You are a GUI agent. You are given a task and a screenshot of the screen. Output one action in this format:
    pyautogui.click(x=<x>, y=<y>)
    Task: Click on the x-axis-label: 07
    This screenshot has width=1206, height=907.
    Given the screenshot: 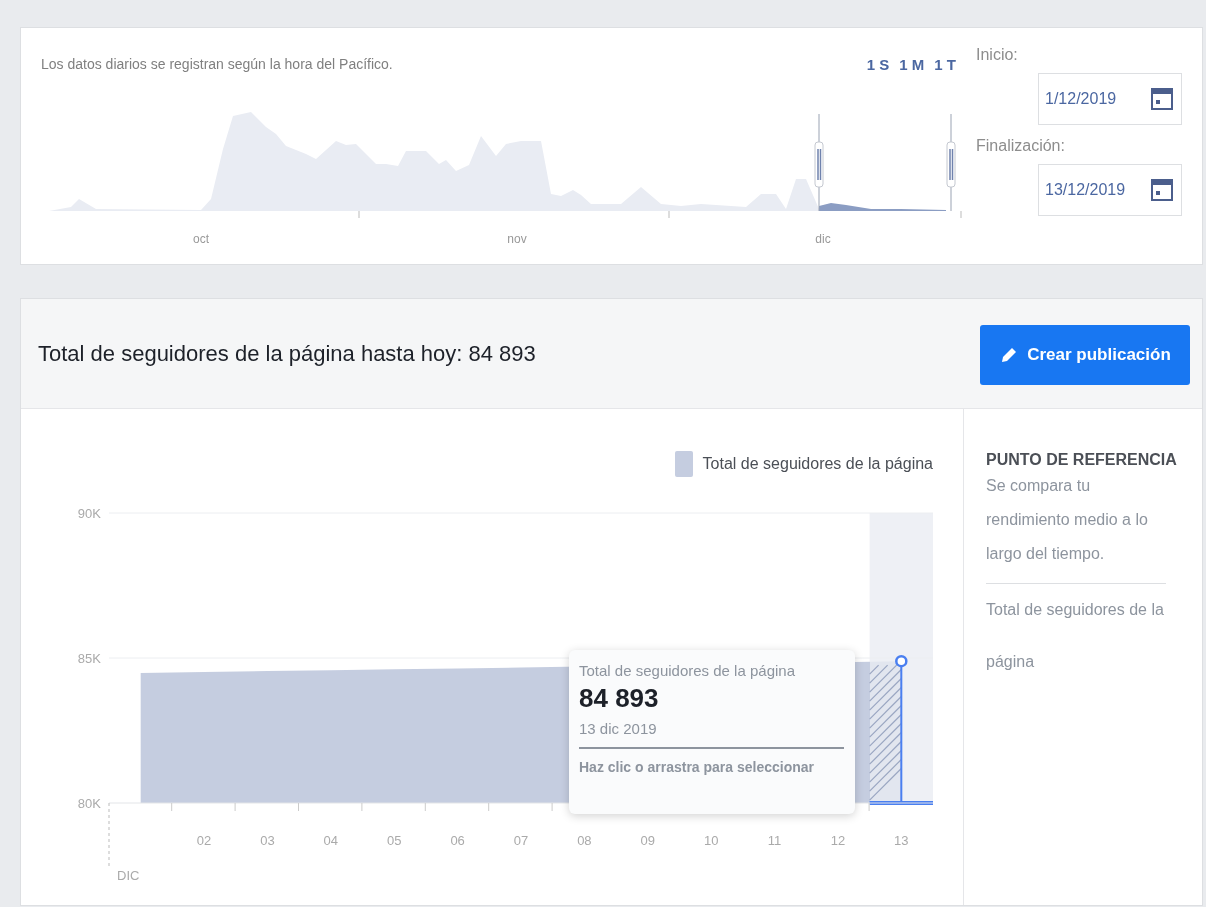 What is the action you would take?
    pyautogui.click(x=521, y=840)
    